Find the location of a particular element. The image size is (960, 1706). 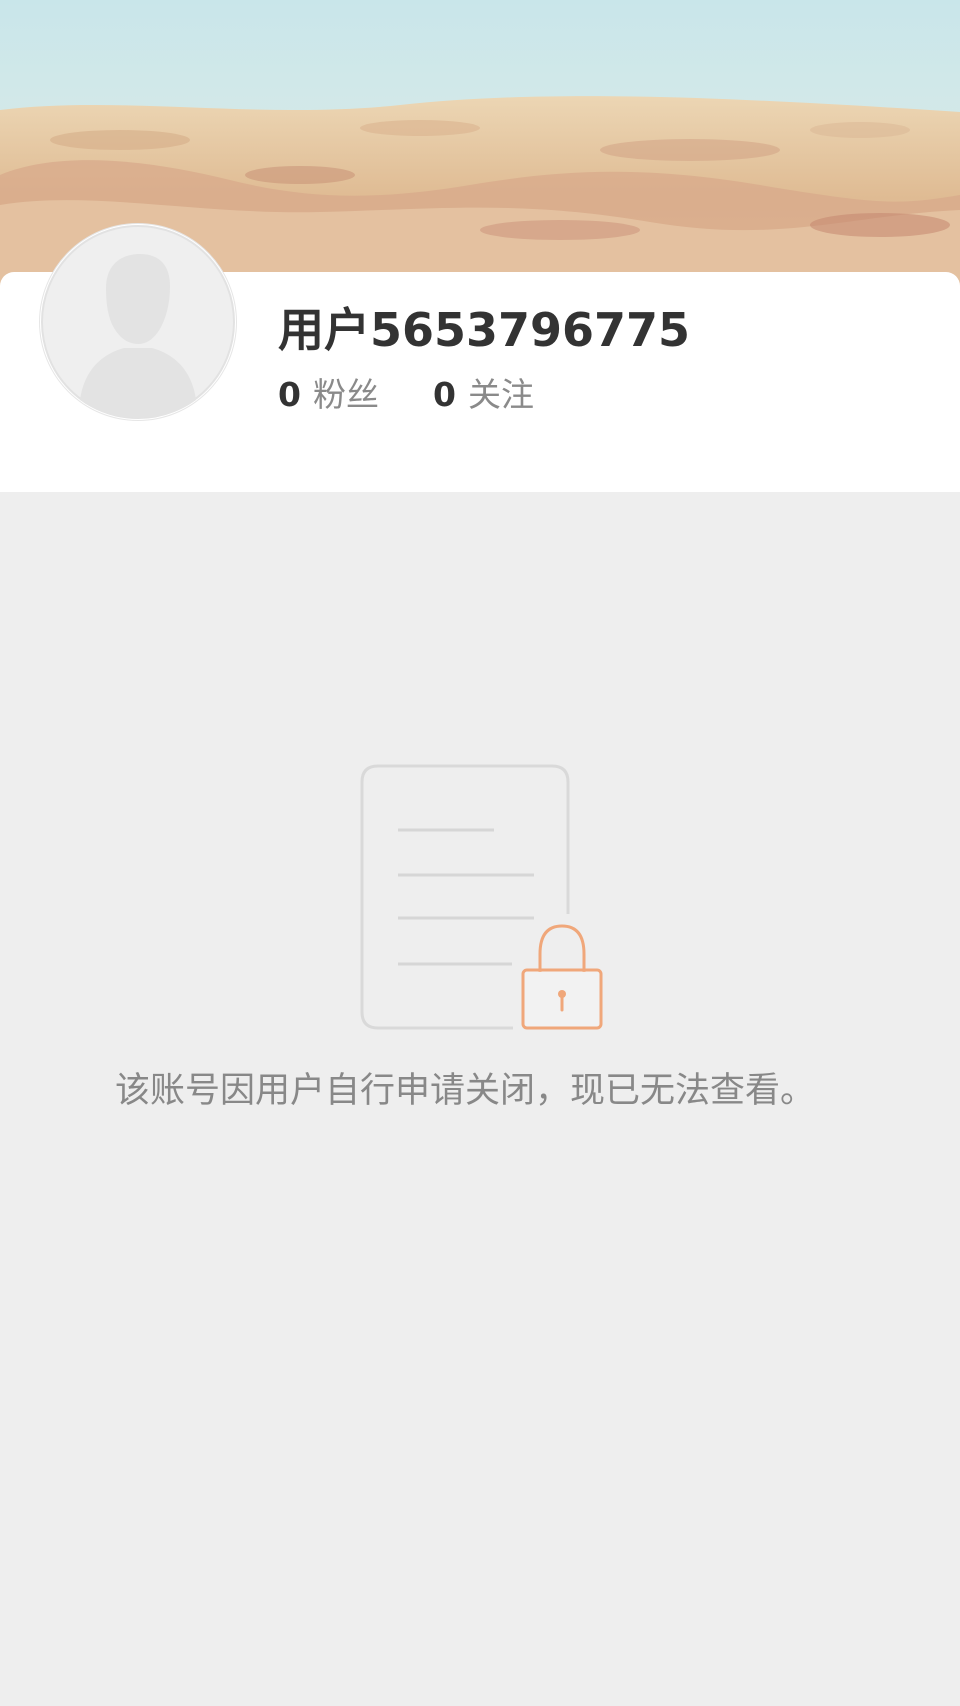

locked-document-illustration is located at coordinates (485, 901).